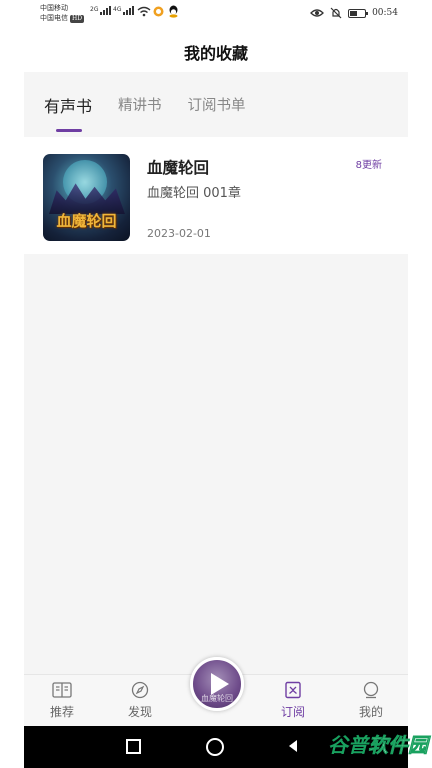 The height and width of the screenshot is (768, 432). Describe the element at coordinates (54, 8) in the screenshot. I see `carrier-1: 中国移动` at that location.